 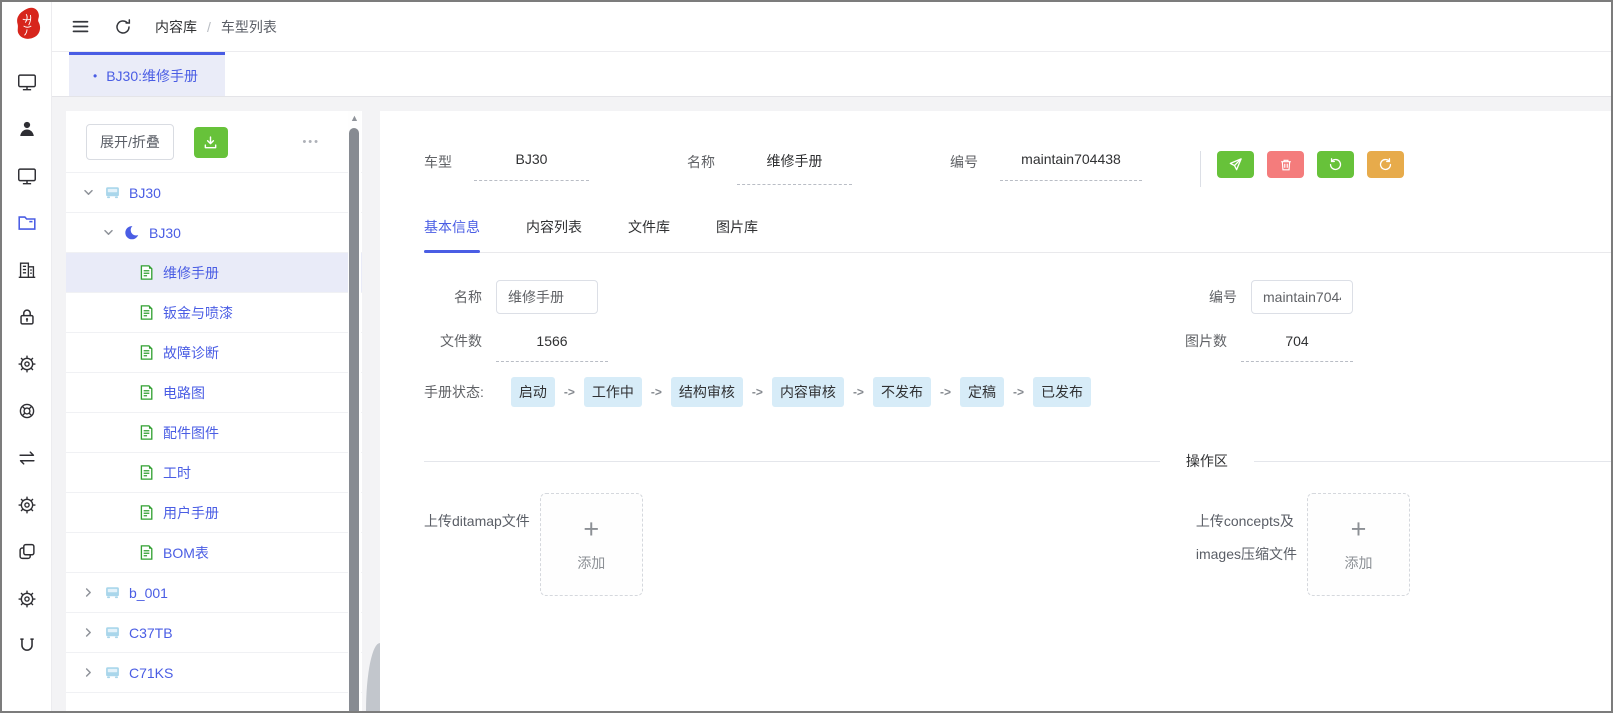 What do you see at coordinates (981, 392) in the screenshot?
I see `status-step-badge: 定稿` at bounding box center [981, 392].